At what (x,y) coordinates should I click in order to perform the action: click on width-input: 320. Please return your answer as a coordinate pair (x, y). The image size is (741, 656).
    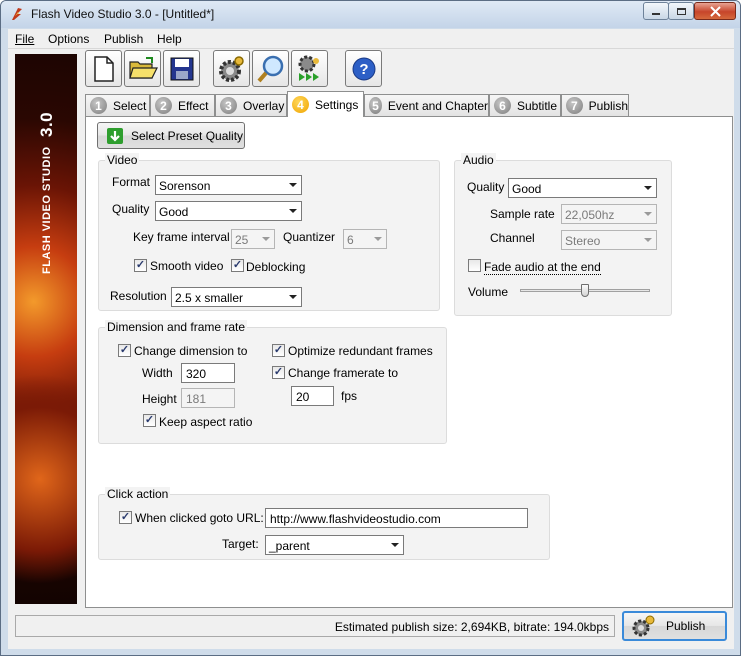
    Looking at the image, I should click on (208, 373).